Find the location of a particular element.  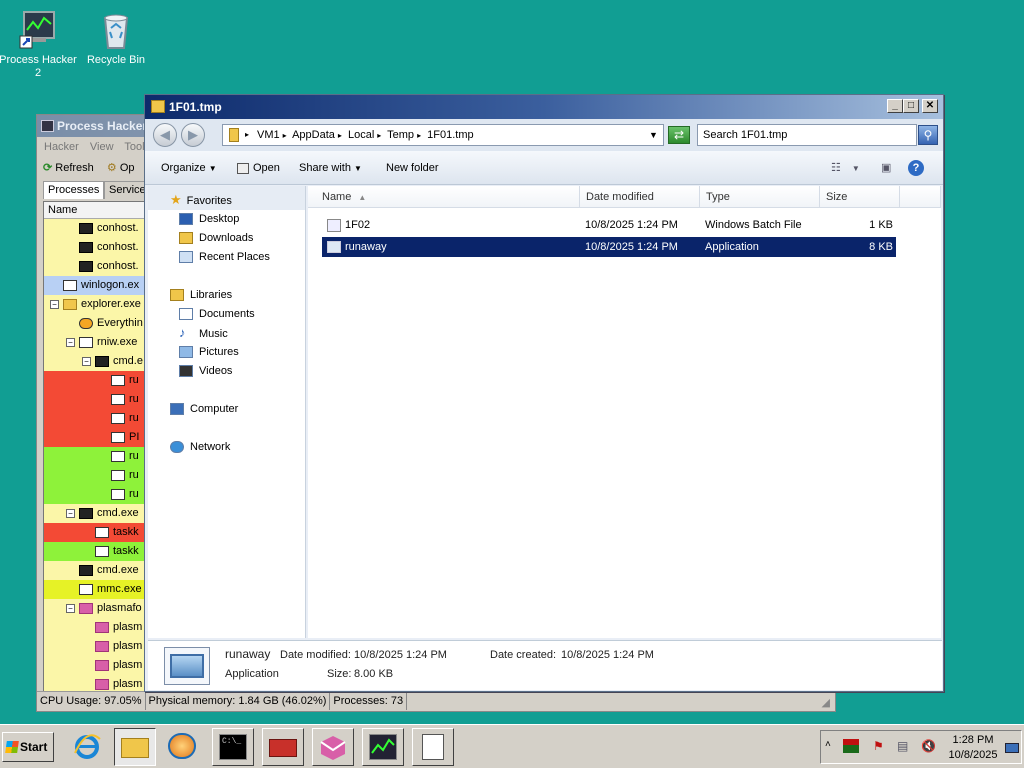

network-icon: ▤ is located at coordinates (902, 746).